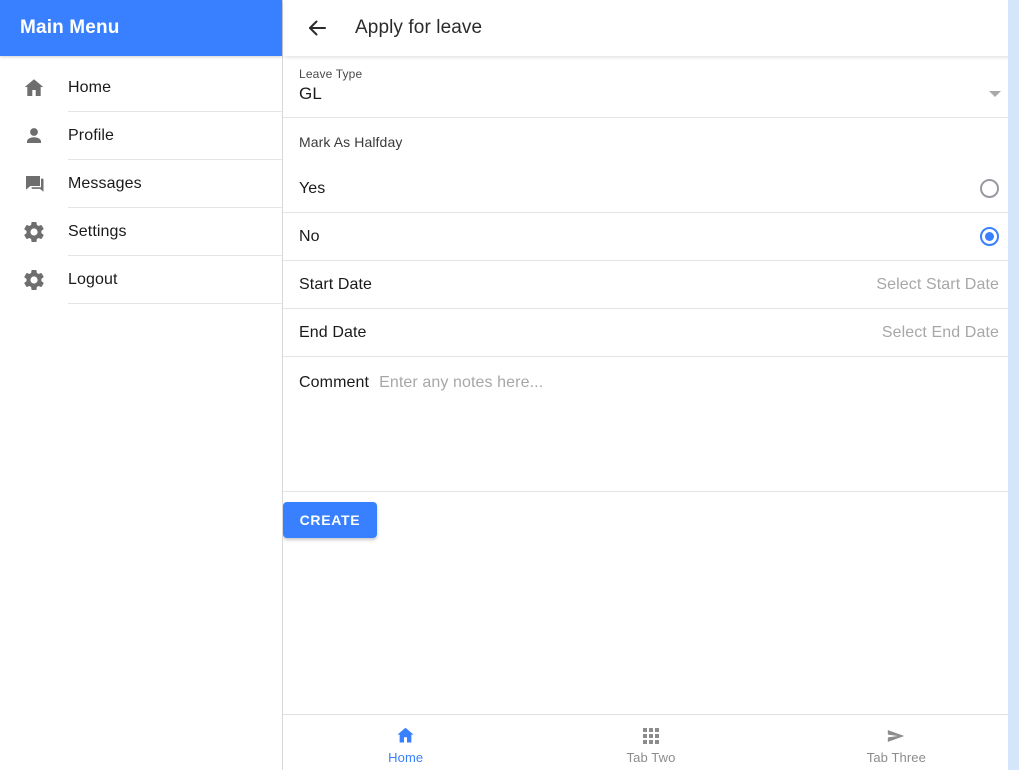 The width and height of the screenshot is (1019, 770). I want to click on sidebar-item-settings: Settings, so click(141, 232).